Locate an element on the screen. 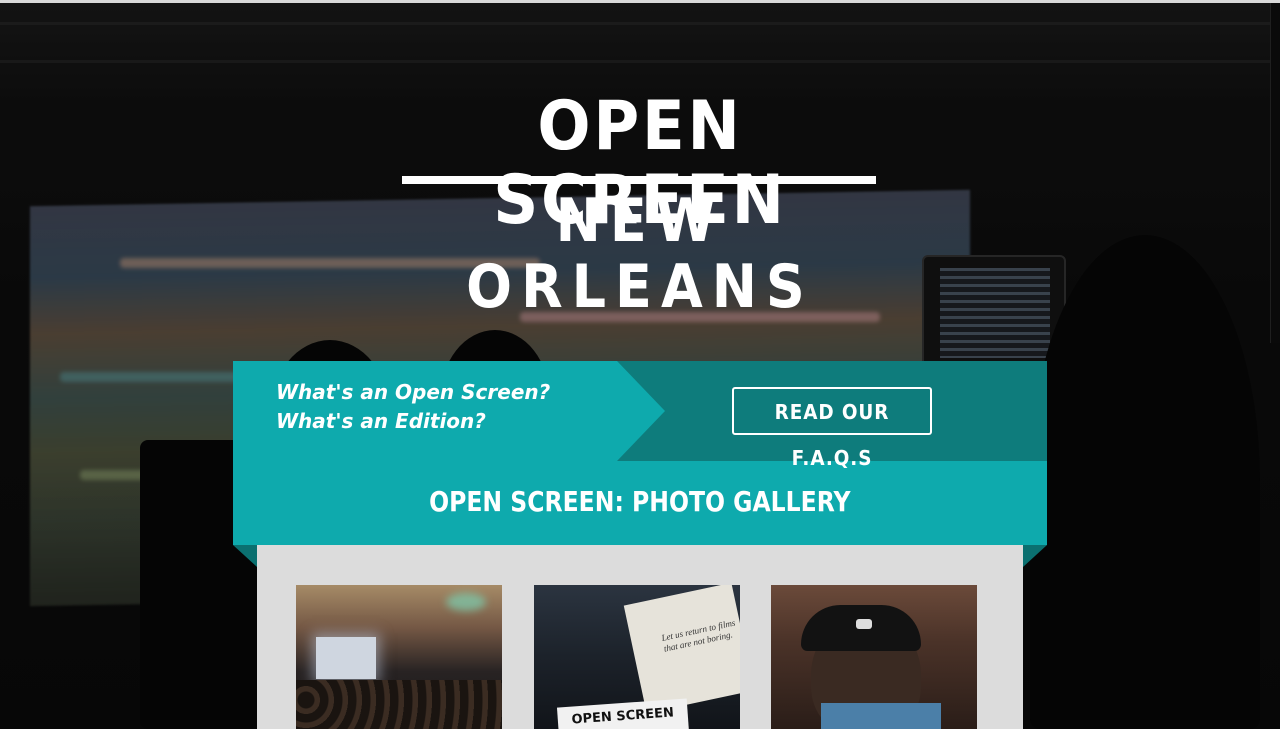  faq-question-open-screen: What's an Open Screen? is located at coordinates (413, 392).